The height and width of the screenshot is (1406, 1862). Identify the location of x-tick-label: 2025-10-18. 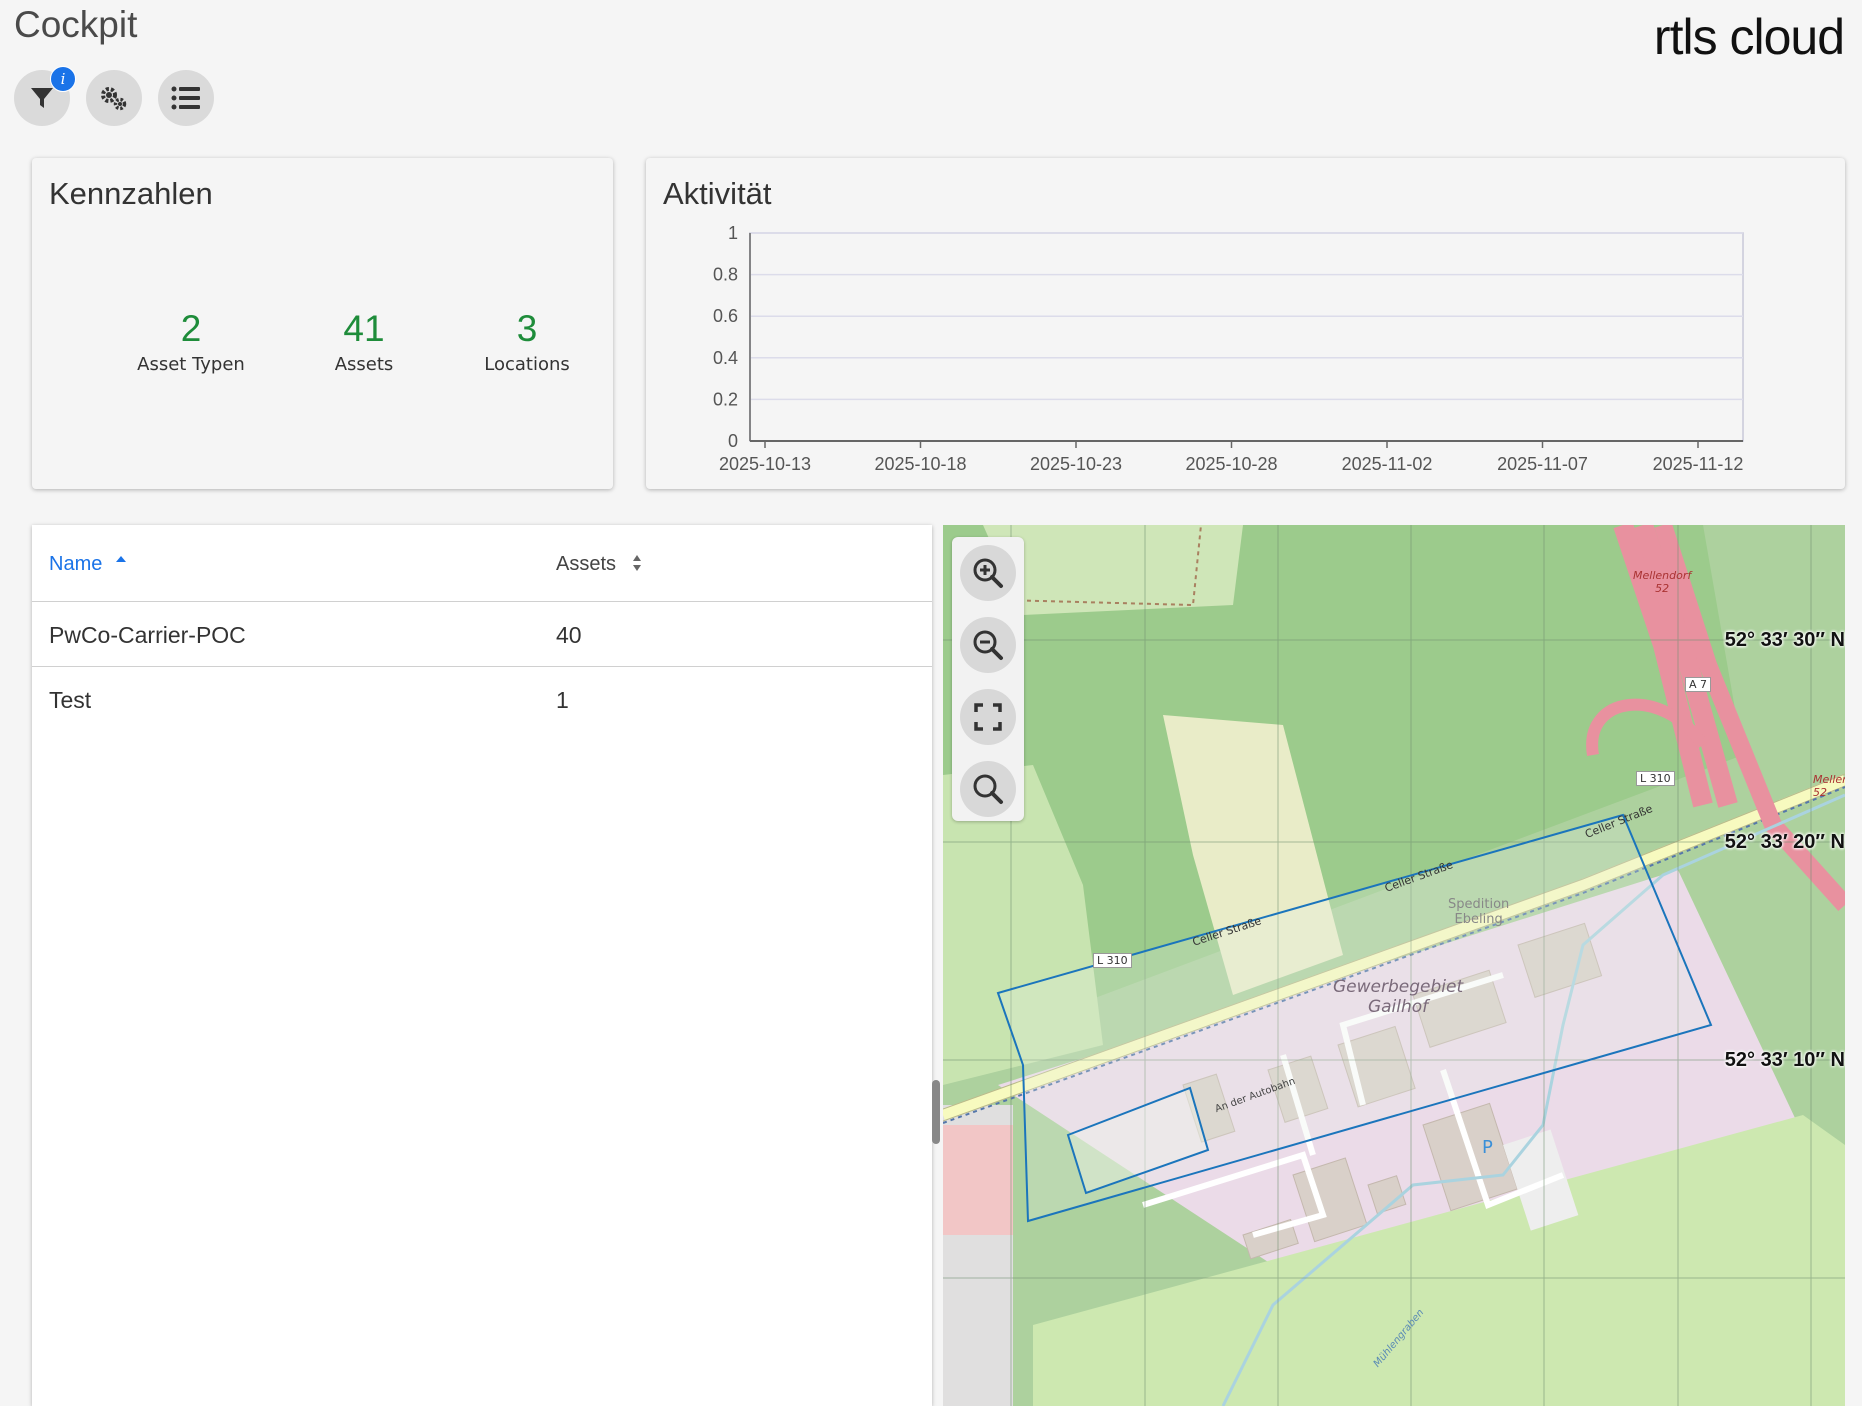
(920, 464).